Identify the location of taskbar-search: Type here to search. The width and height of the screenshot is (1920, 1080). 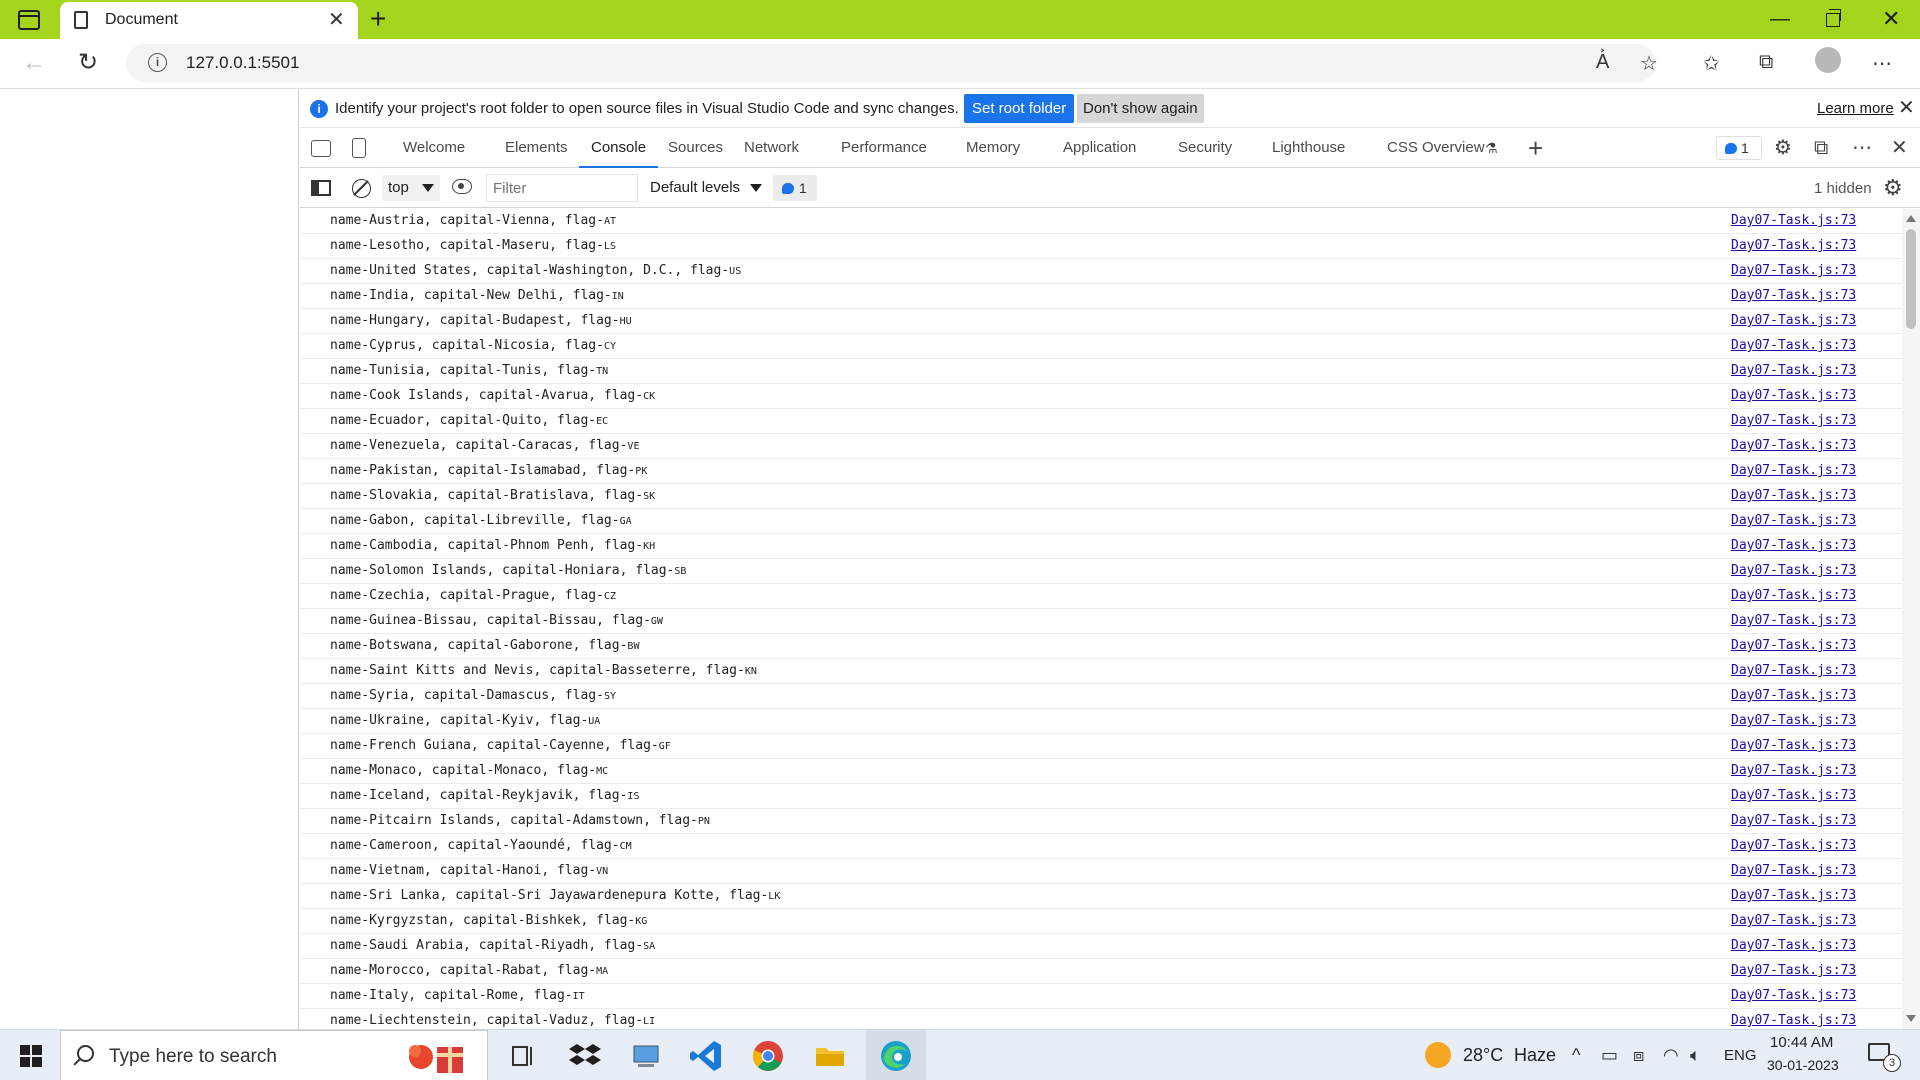
(274, 1055).